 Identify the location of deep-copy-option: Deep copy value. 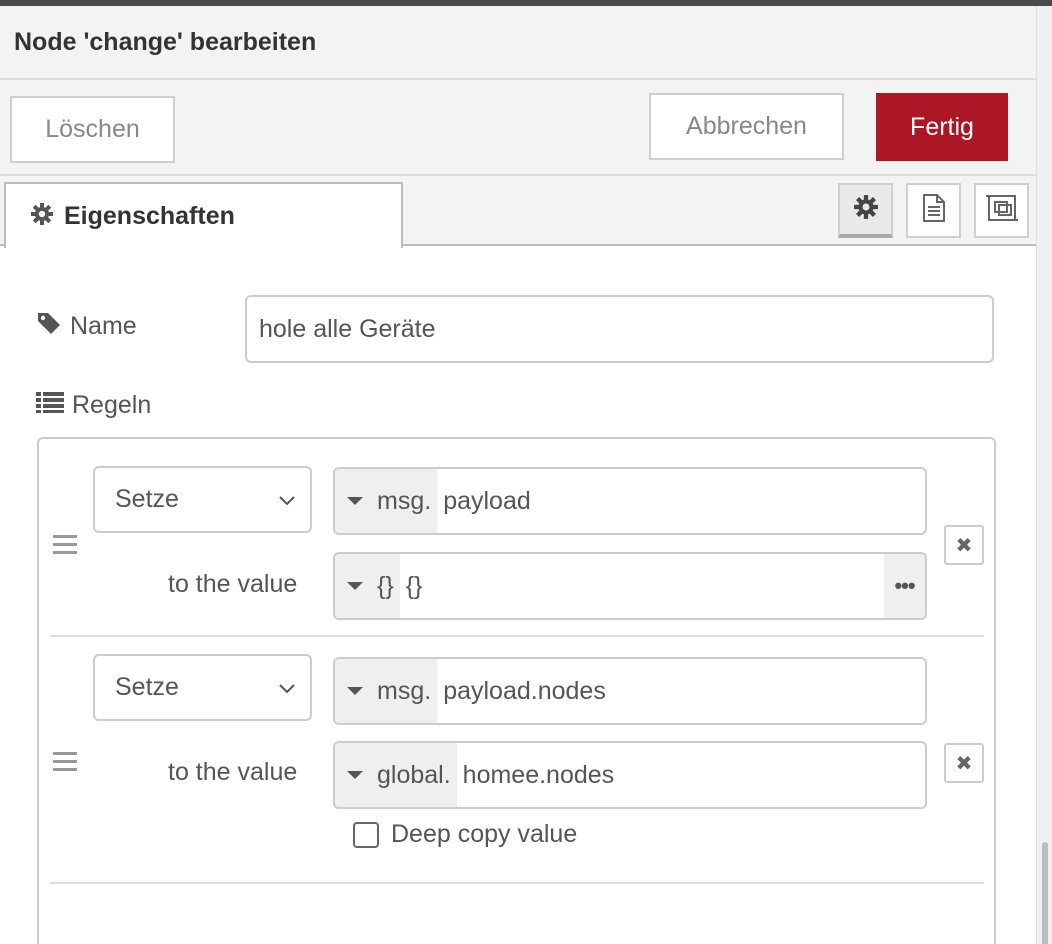
(465, 834).